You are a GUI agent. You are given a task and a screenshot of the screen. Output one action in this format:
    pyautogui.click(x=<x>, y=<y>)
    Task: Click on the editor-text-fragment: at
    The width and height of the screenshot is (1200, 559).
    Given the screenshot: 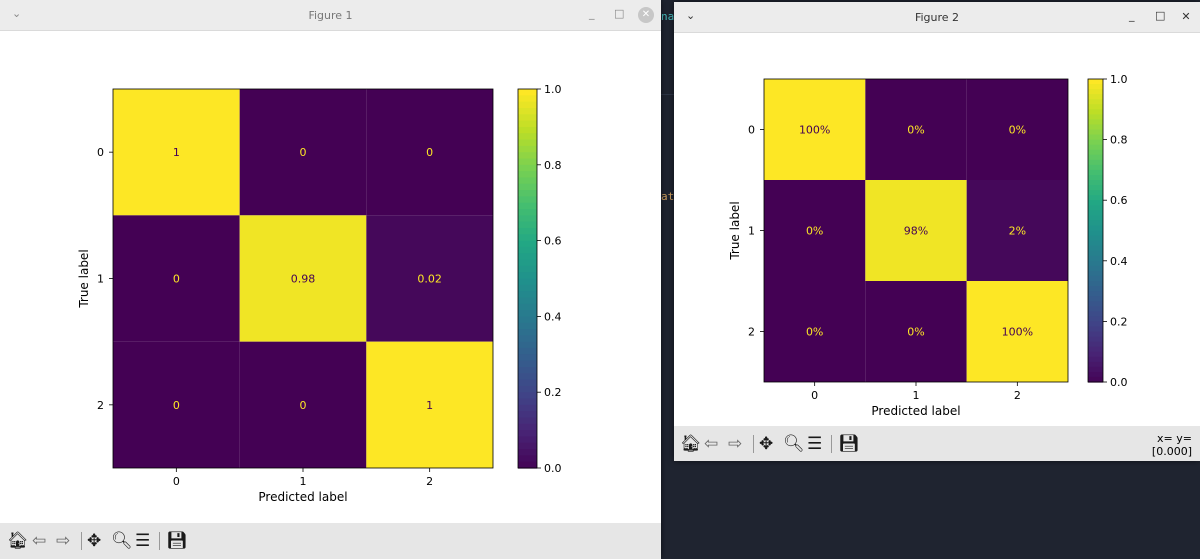 What is the action you would take?
    pyautogui.click(x=668, y=196)
    